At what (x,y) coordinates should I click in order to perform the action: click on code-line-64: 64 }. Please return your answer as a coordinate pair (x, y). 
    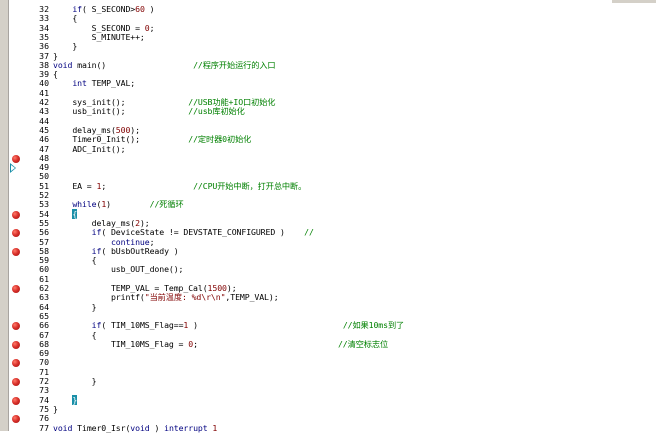
    Looking at the image, I should click on (329, 308).